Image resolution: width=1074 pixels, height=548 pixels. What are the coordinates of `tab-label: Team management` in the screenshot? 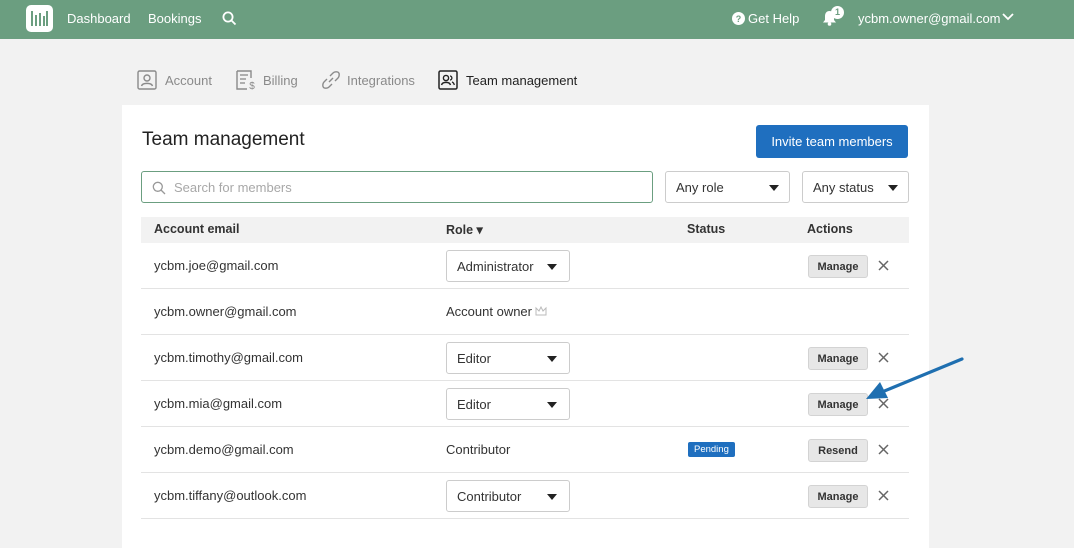 It's located at (522, 80).